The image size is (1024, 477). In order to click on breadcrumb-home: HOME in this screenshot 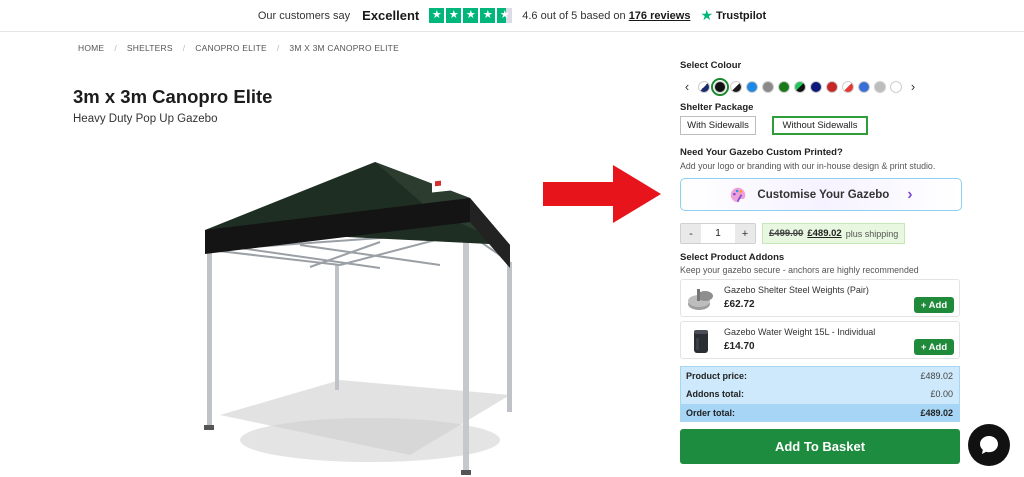, I will do `click(91, 48)`.